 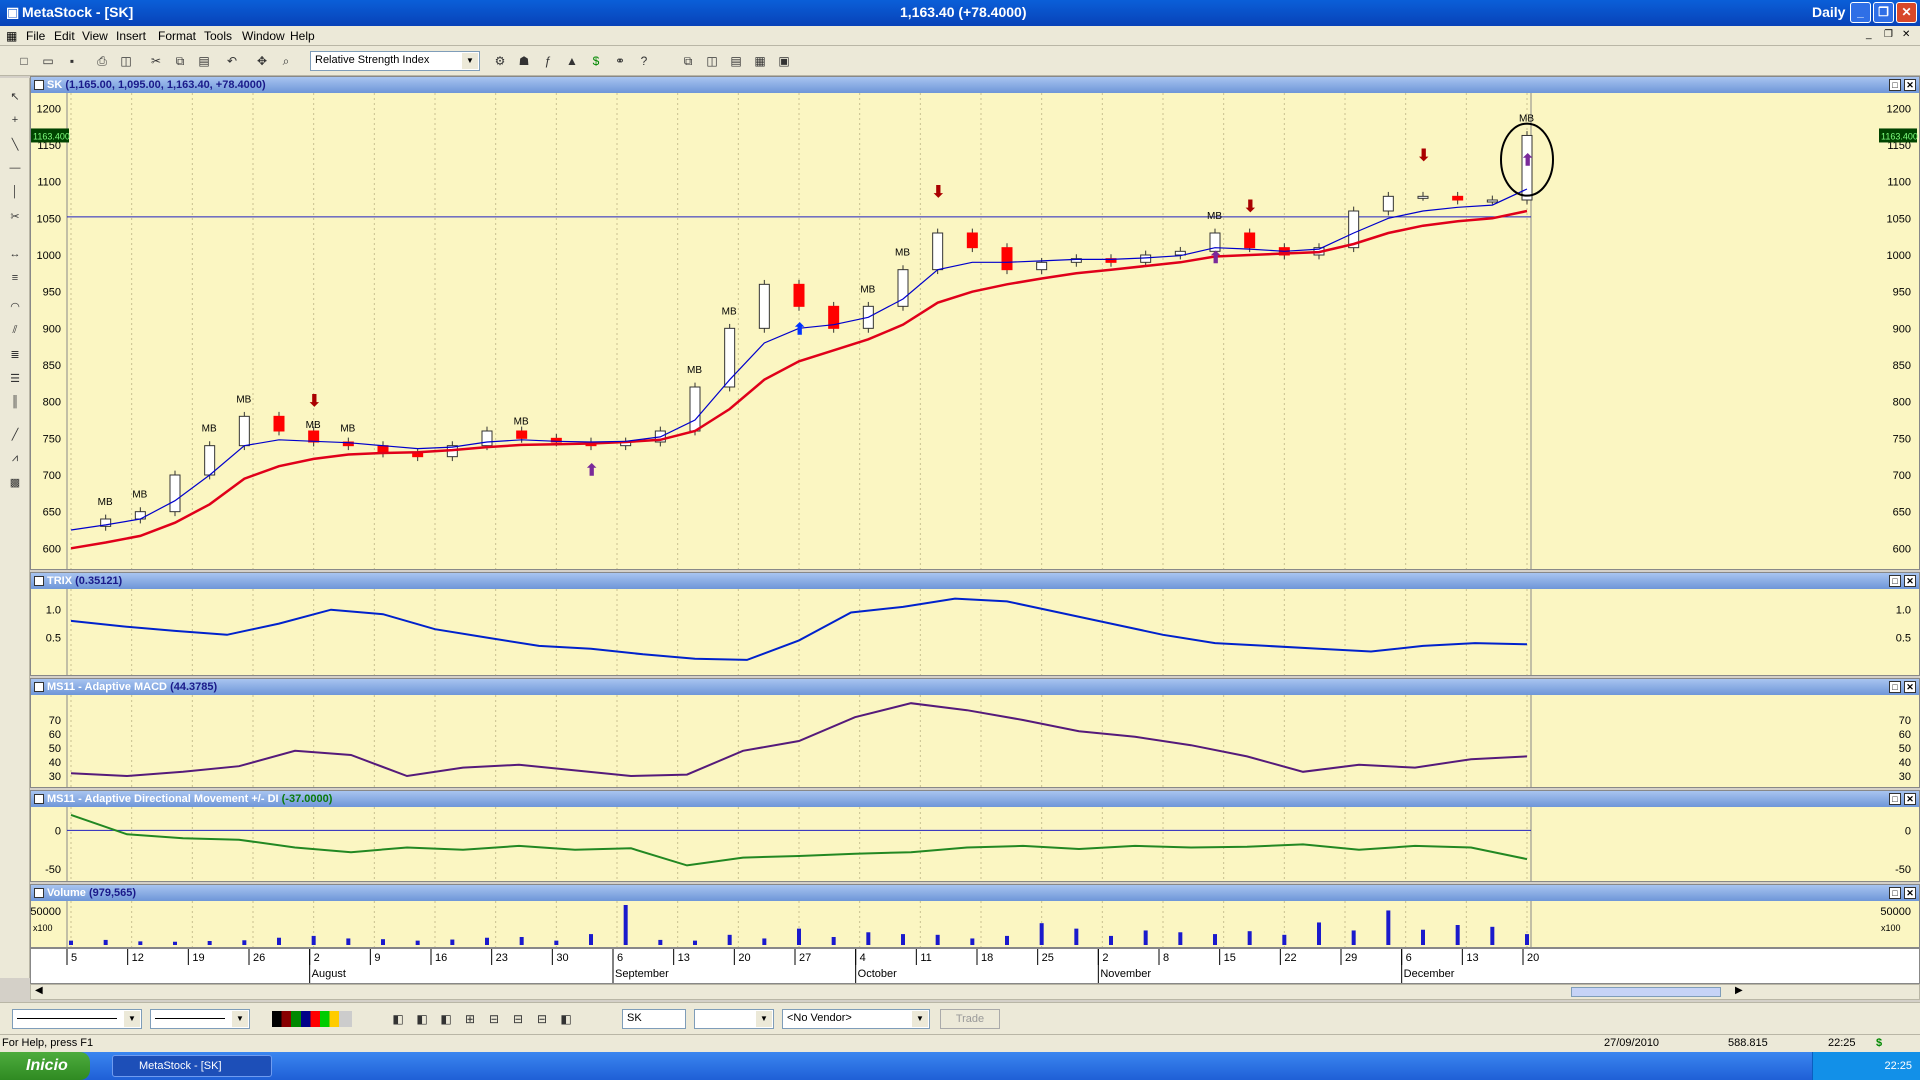 I want to click on channel-icon: ≡, so click(x=15, y=280).